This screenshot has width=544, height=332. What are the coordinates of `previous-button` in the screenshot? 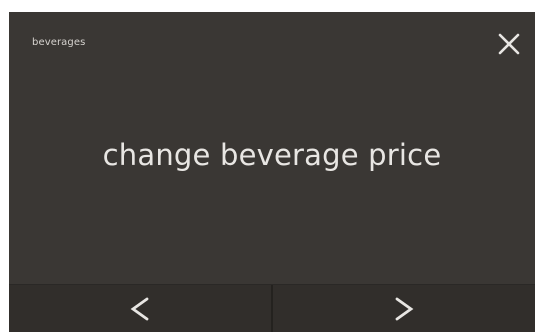 It's located at (141, 308).